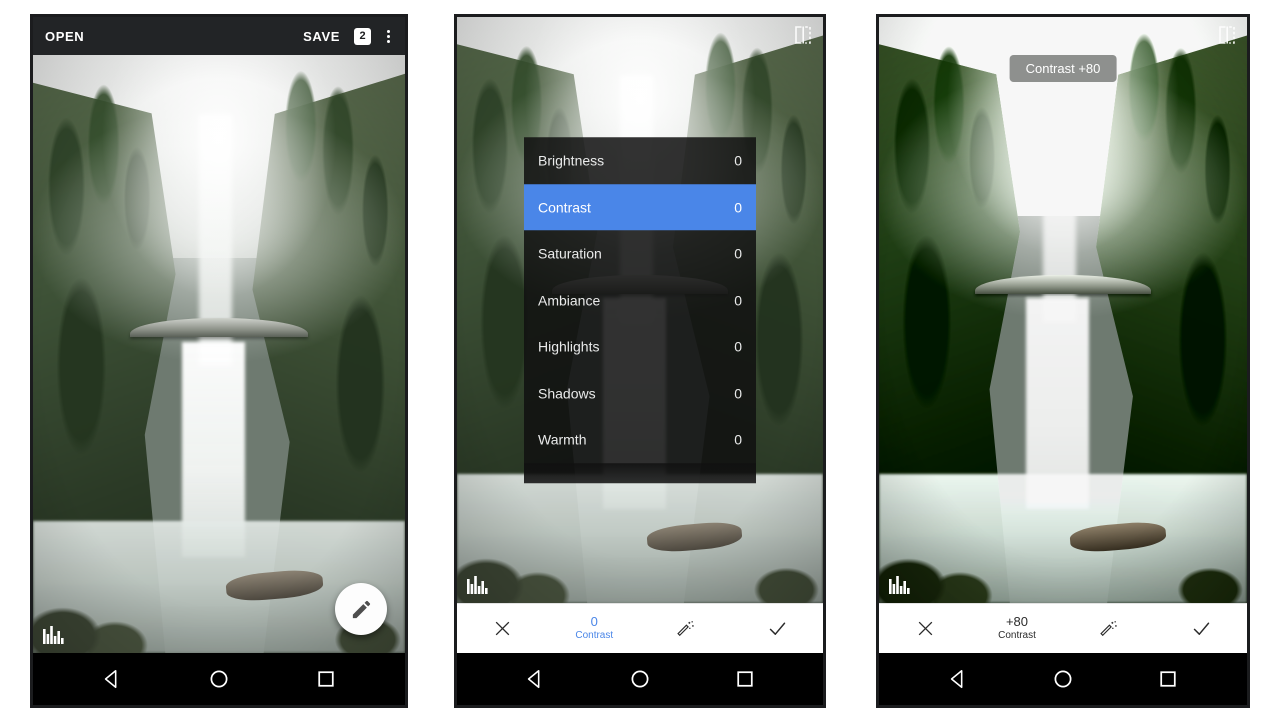 This screenshot has width=1280, height=720. What do you see at coordinates (640, 472) in the screenshot?
I see `menu-bottom-fade` at bounding box center [640, 472].